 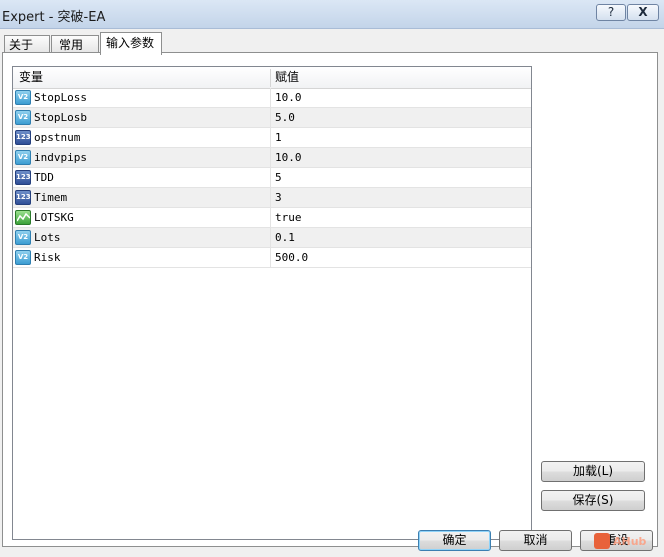 I want to click on table-row: 123 Timem 3, so click(x=272, y=198).